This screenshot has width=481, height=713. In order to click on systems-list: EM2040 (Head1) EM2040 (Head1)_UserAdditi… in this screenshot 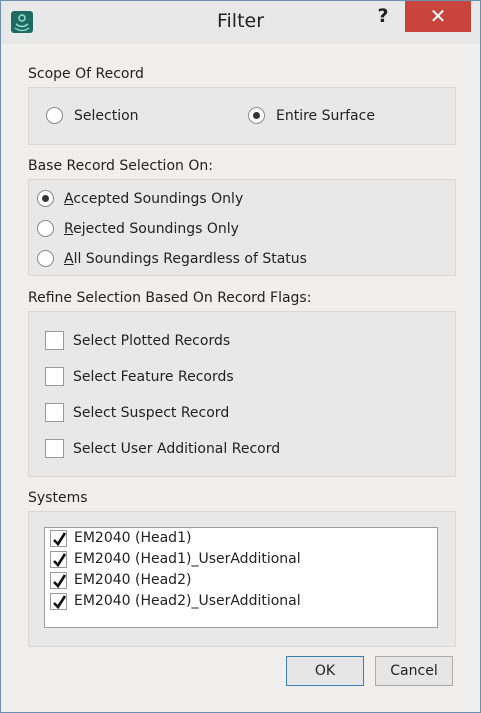, I will do `click(241, 577)`.